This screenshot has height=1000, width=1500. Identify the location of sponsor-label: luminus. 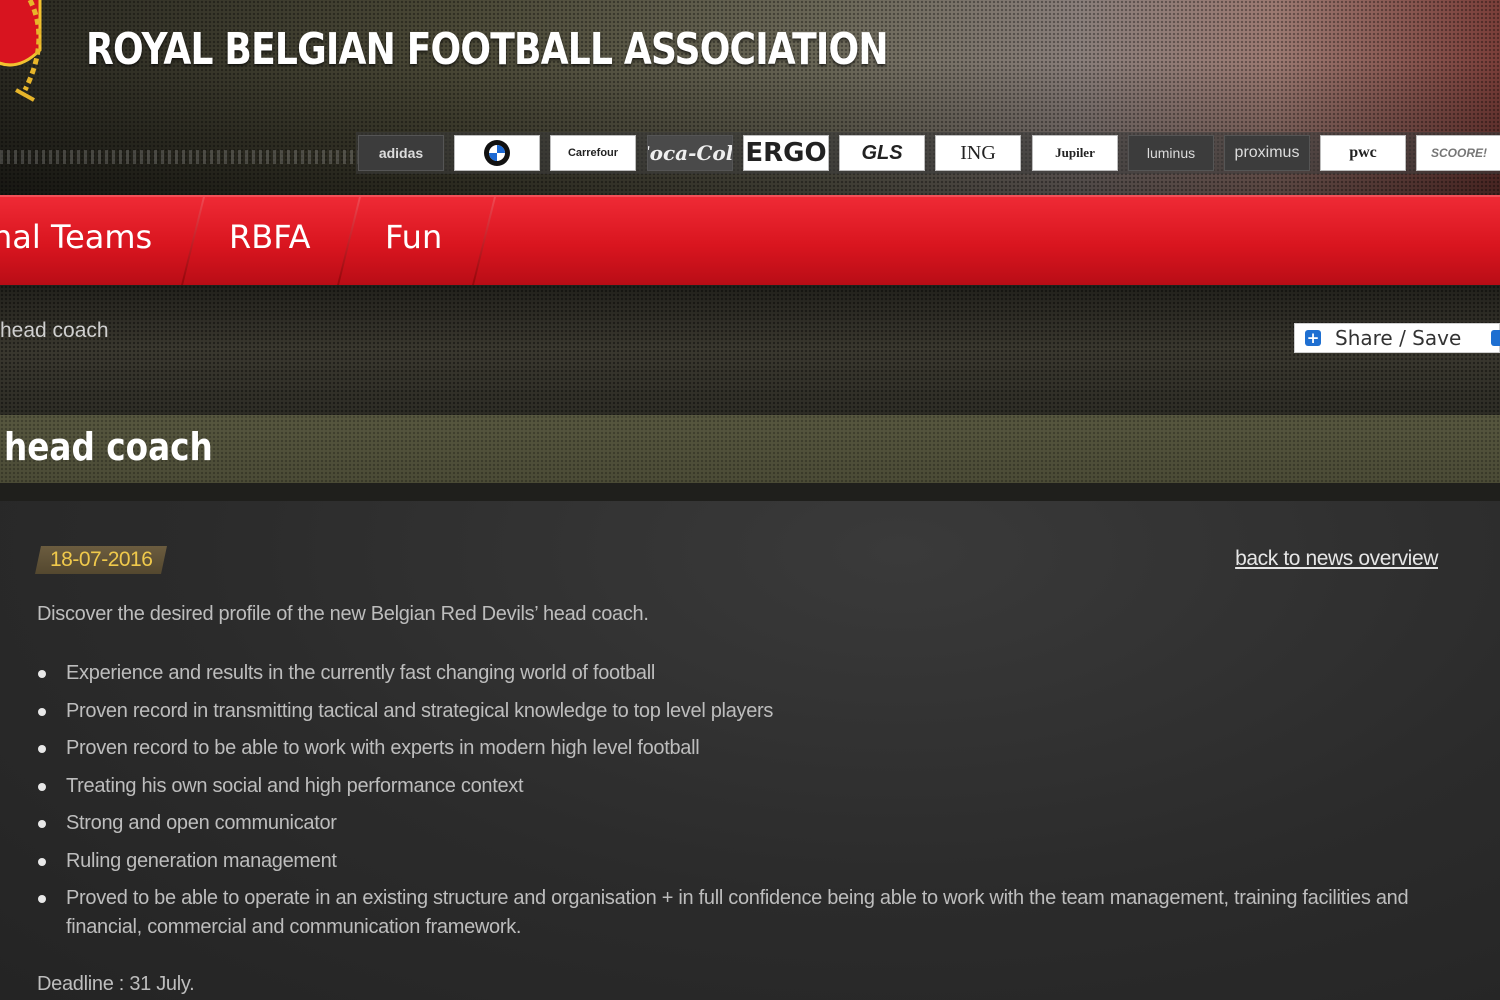
(1171, 153).